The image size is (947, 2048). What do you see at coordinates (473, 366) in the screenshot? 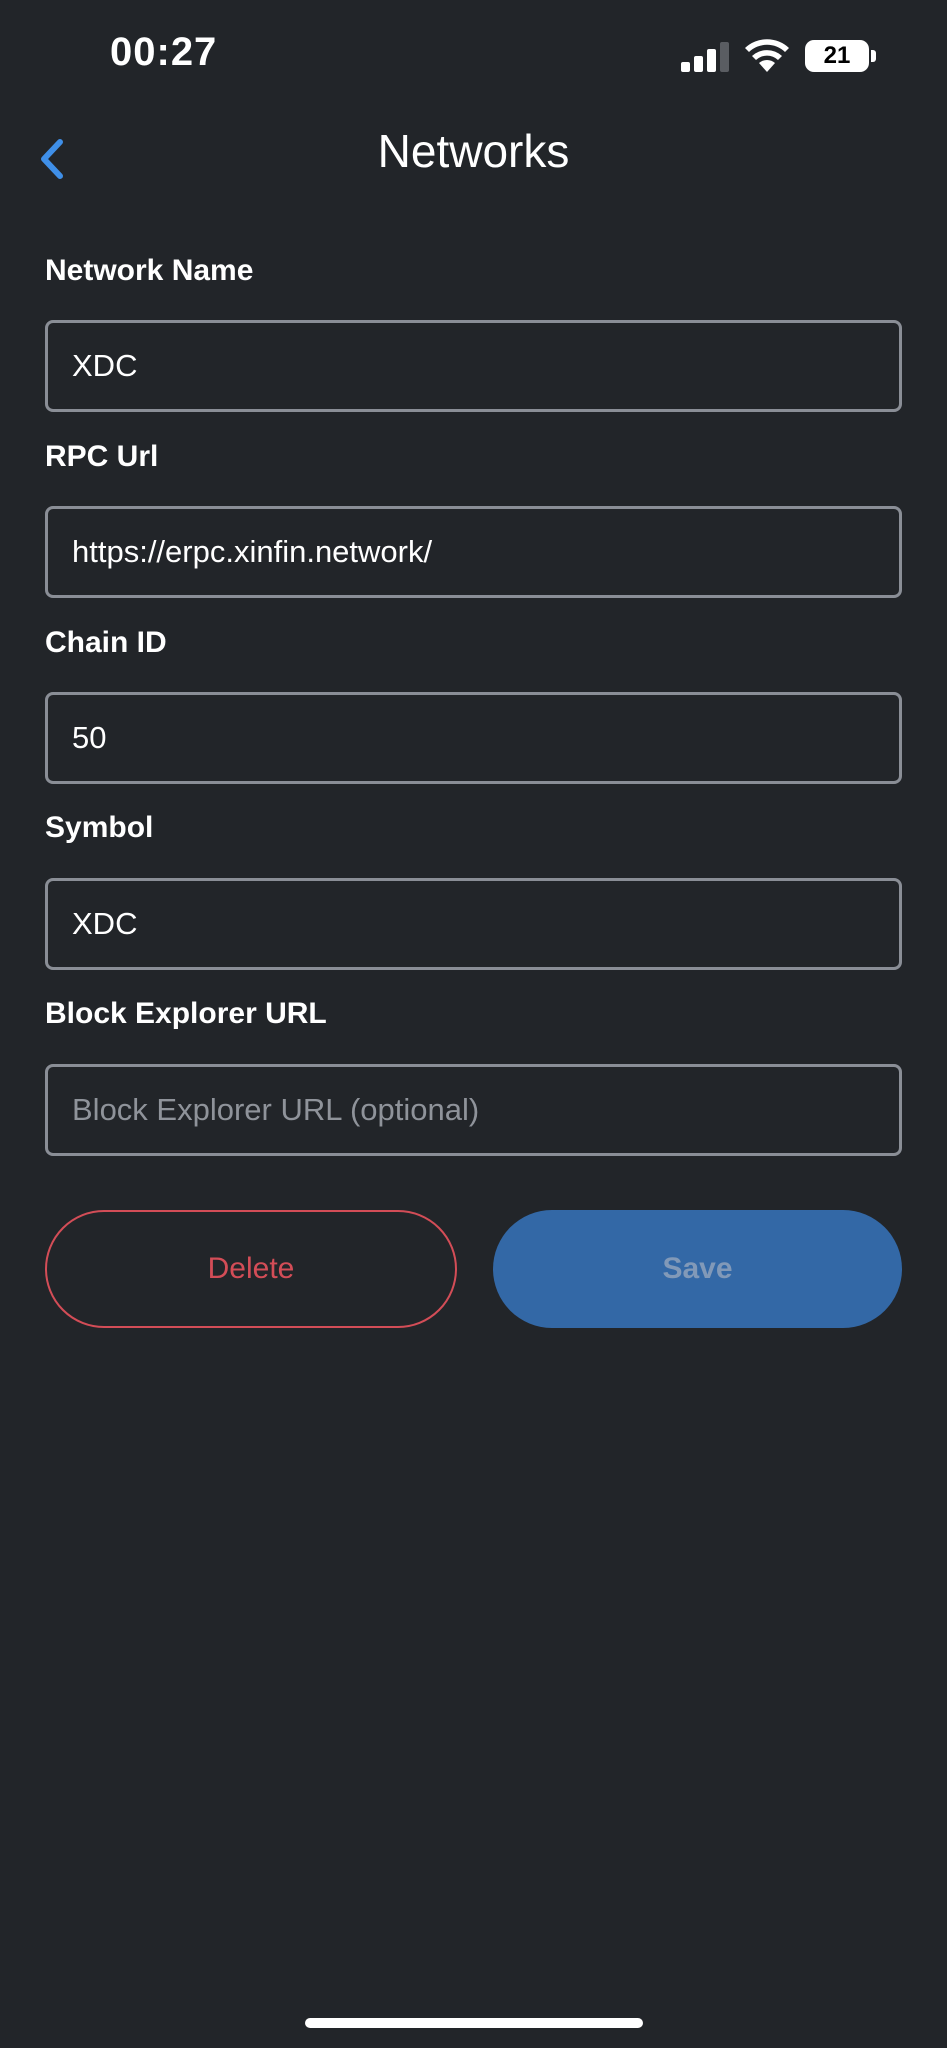
I see `network-name-input` at bounding box center [473, 366].